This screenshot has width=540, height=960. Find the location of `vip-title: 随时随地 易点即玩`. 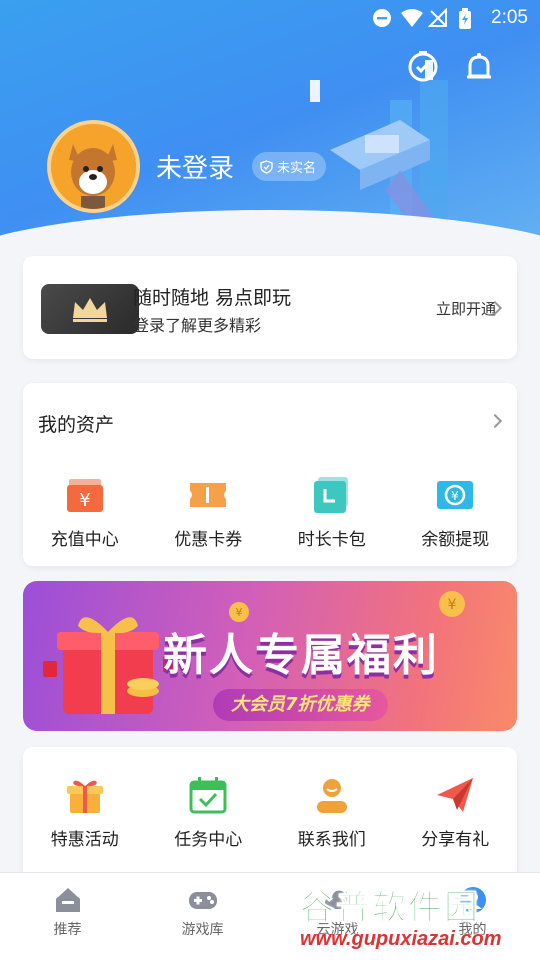

vip-title: 随时随地 易点即玩 is located at coordinates (212, 298).